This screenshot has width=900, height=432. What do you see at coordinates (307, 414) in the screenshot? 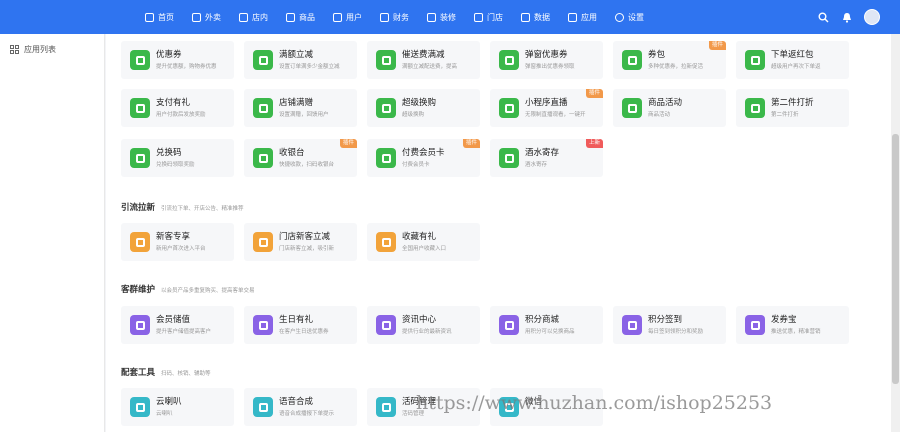
I see `app-card-desc: 语音合成播报下单提示` at bounding box center [307, 414].